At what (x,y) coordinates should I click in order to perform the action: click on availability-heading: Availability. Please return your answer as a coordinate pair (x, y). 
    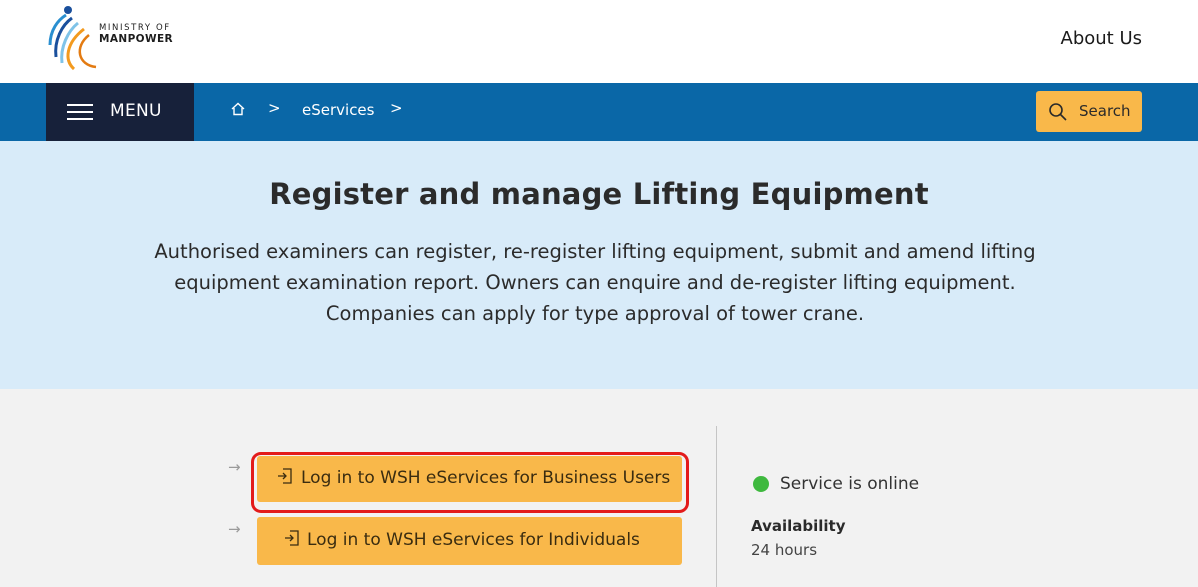
    Looking at the image, I should click on (798, 526).